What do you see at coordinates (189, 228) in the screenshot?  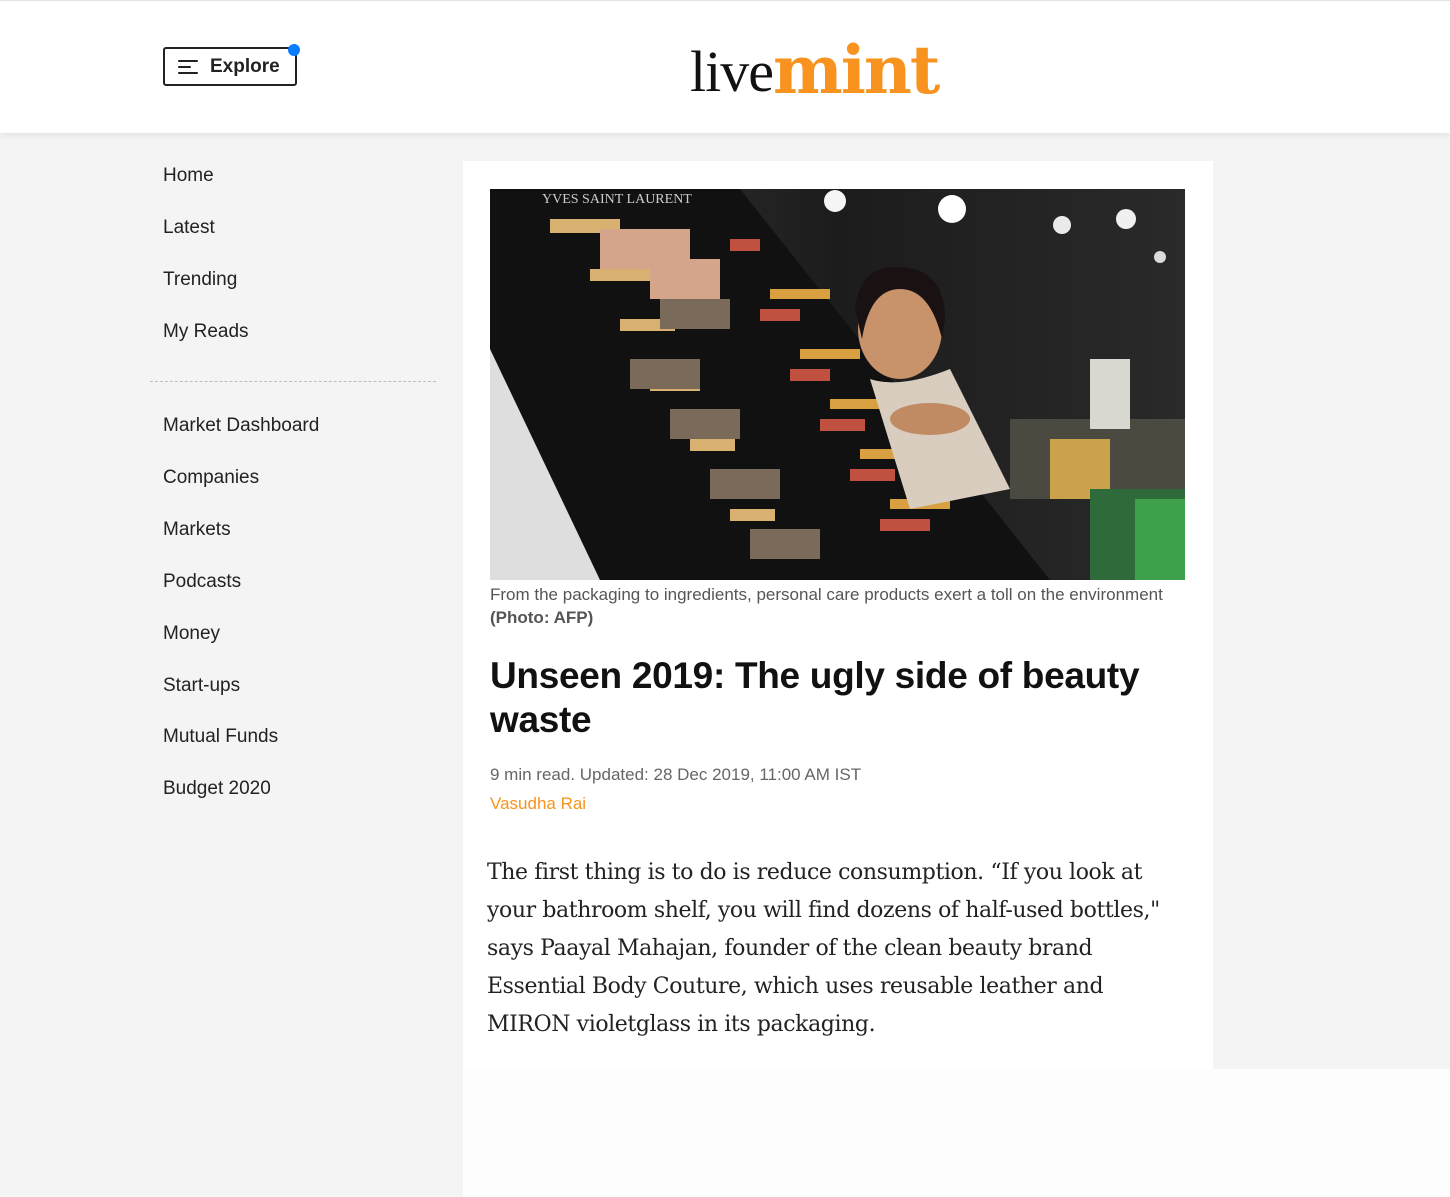 I see `sidebar-item-latest: Latest` at bounding box center [189, 228].